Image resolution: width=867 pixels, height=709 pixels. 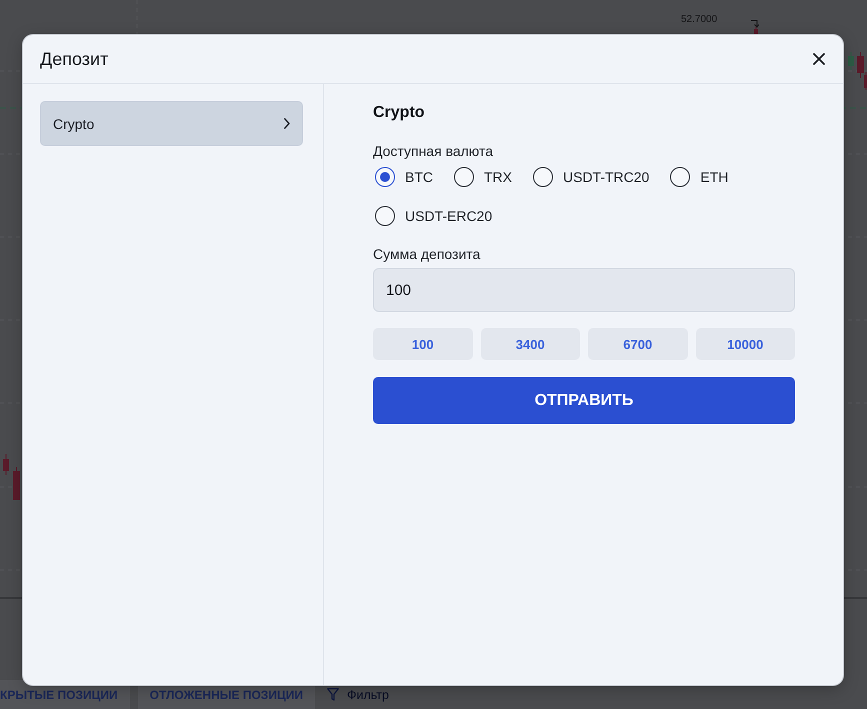 I want to click on payment-method-item: Crypto, so click(x=171, y=123).